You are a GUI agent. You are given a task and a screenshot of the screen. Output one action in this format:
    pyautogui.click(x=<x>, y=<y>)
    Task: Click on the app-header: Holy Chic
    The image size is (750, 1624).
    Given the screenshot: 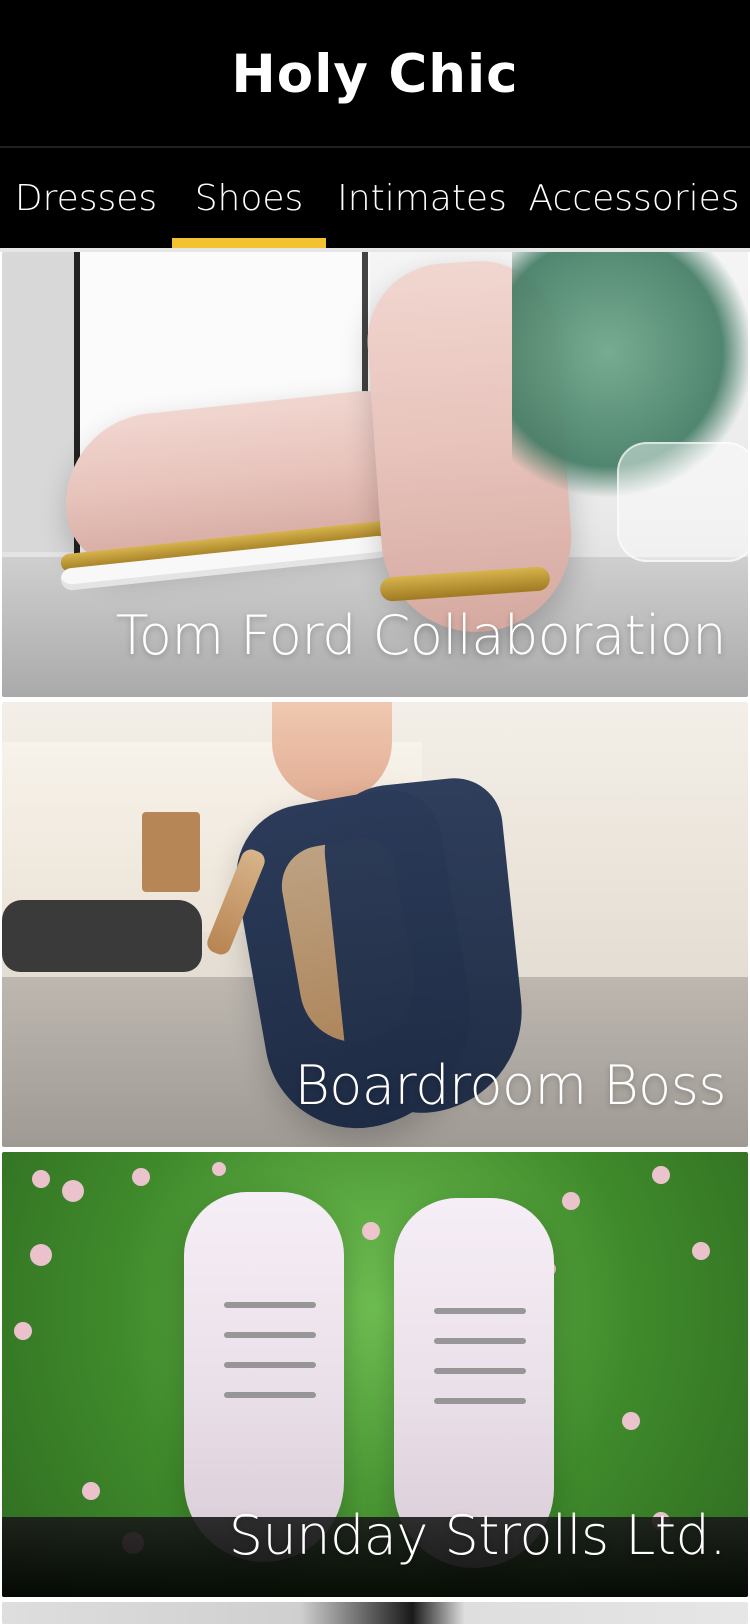 What is the action you would take?
    pyautogui.click(x=375, y=74)
    